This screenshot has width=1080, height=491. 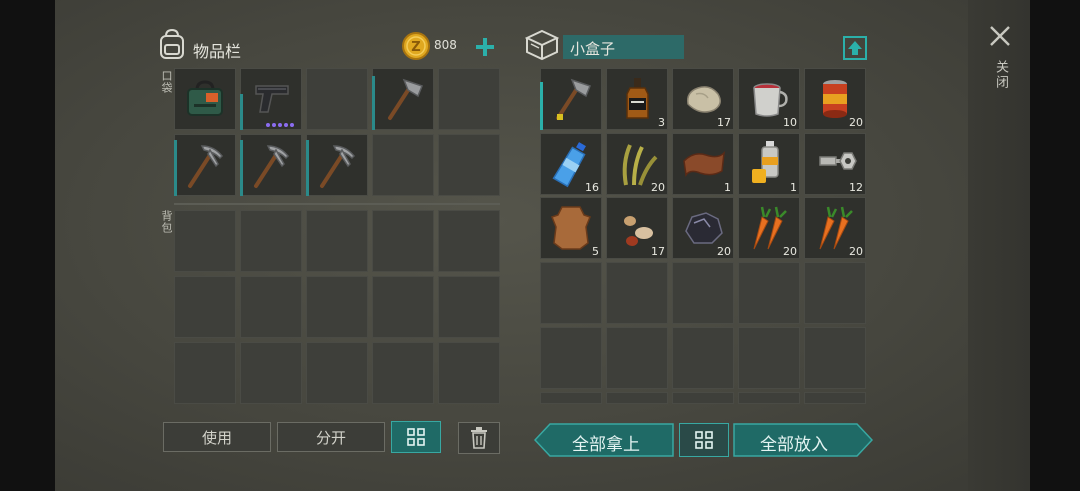 I want to click on container-slot-11: 5, so click(x=571, y=228).